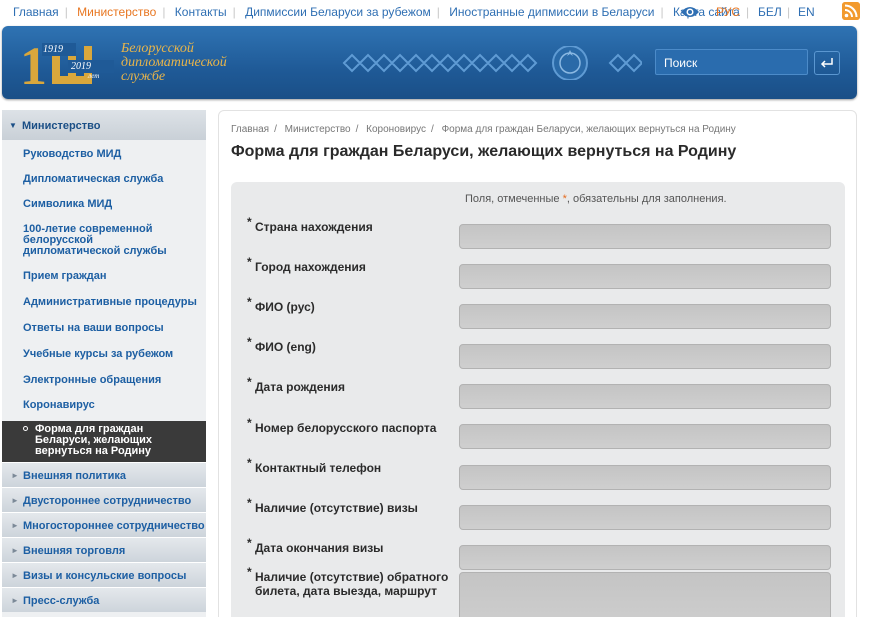 This screenshot has height=617, width=870. Describe the element at coordinates (645, 557) in the screenshot. I see `visa-expiry-input` at that location.